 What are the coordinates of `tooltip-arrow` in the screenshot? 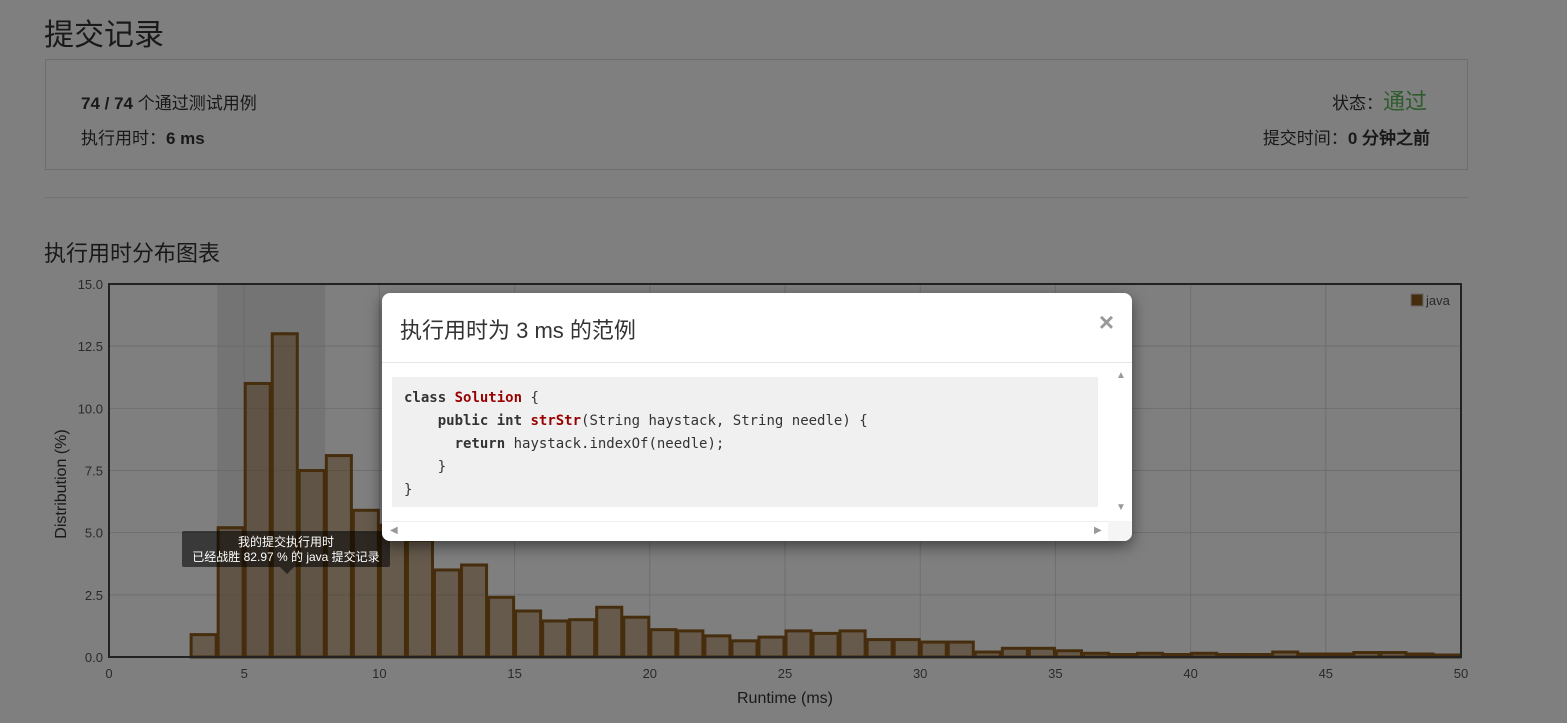 It's located at (287, 570).